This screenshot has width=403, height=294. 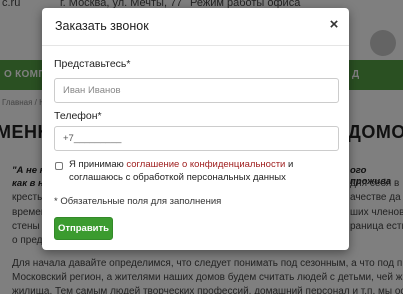 I want to click on agree-checkbox, so click(x=59, y=166).